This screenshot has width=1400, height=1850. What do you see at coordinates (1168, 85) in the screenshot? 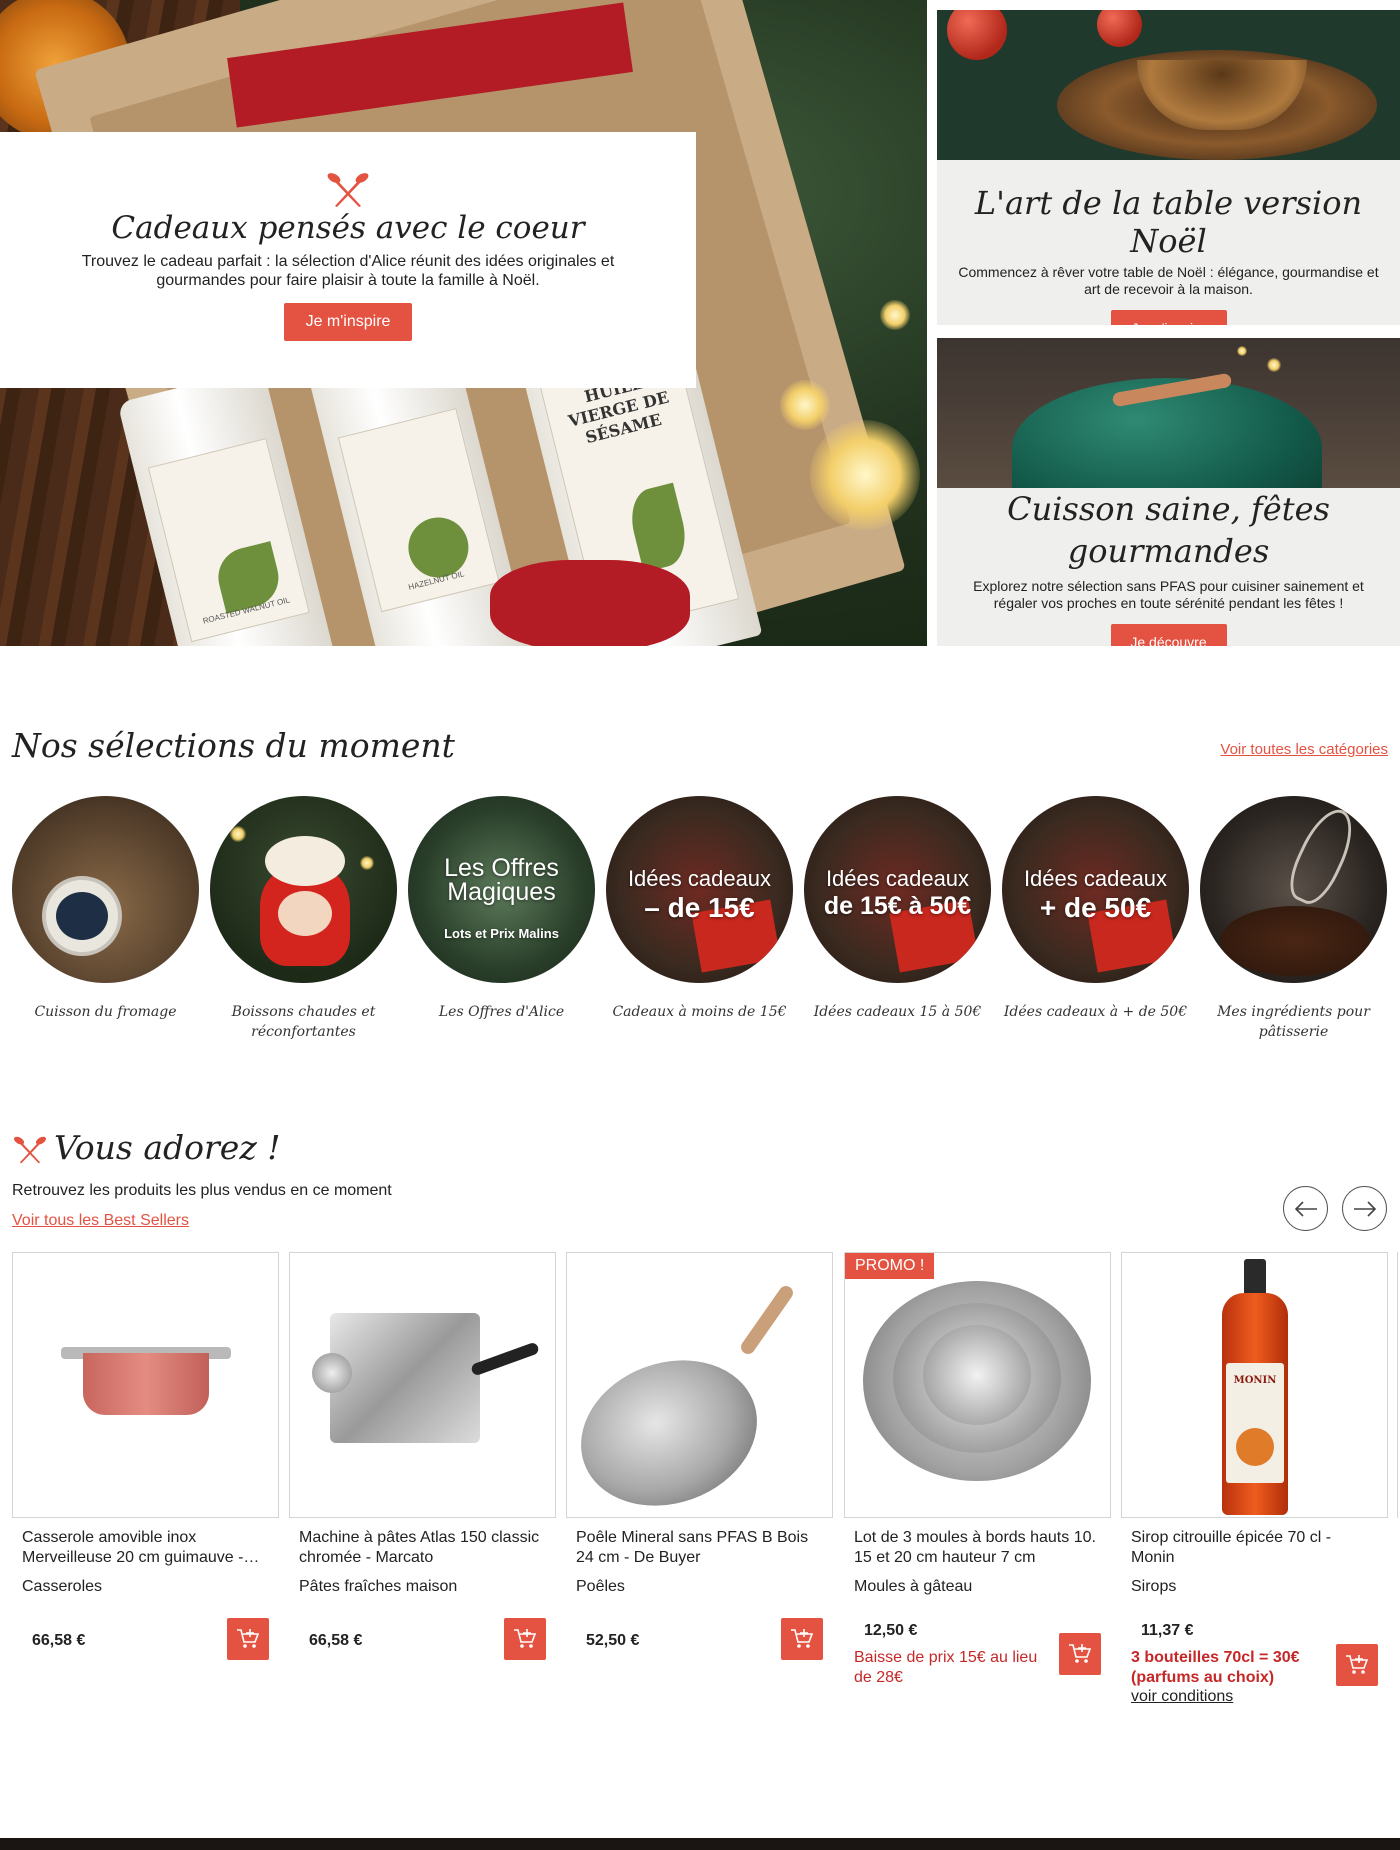
I see `table-setting-image` at bounding box center [1168, 85].